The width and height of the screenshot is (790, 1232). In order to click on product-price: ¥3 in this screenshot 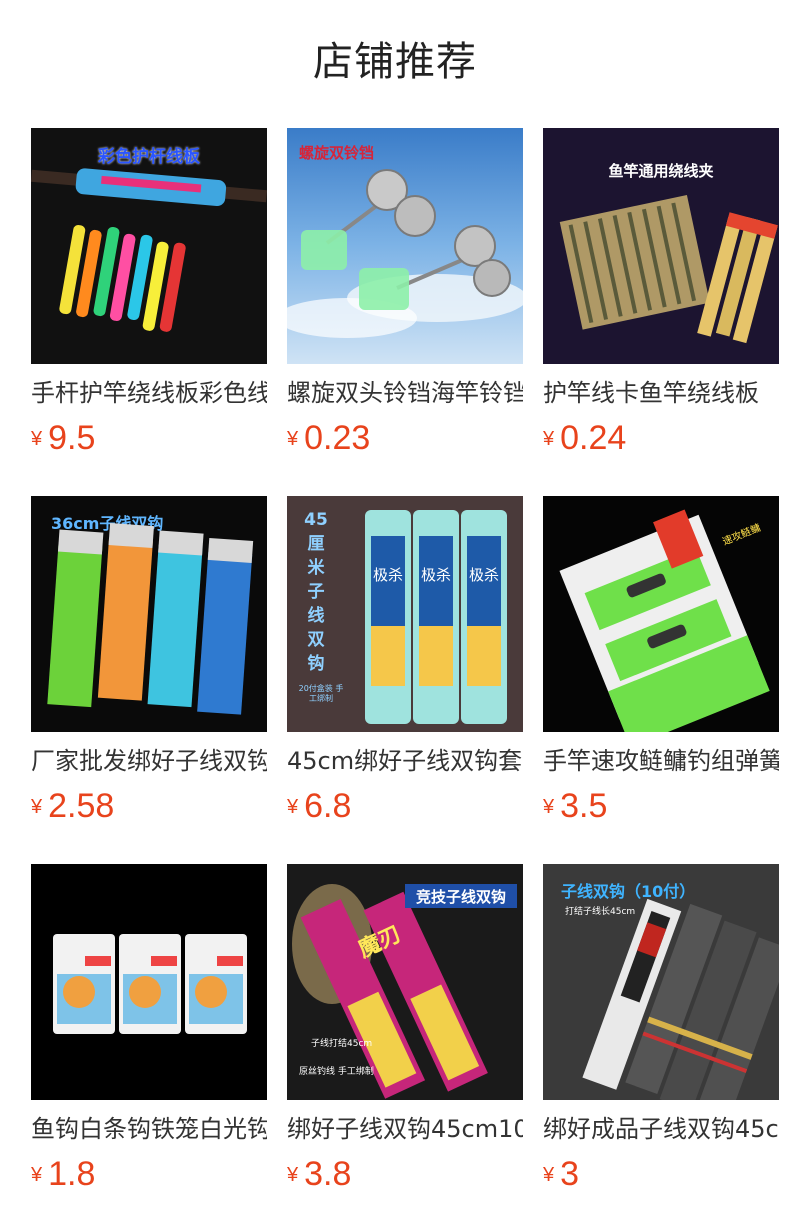, I will do `click(661, 1174)`.